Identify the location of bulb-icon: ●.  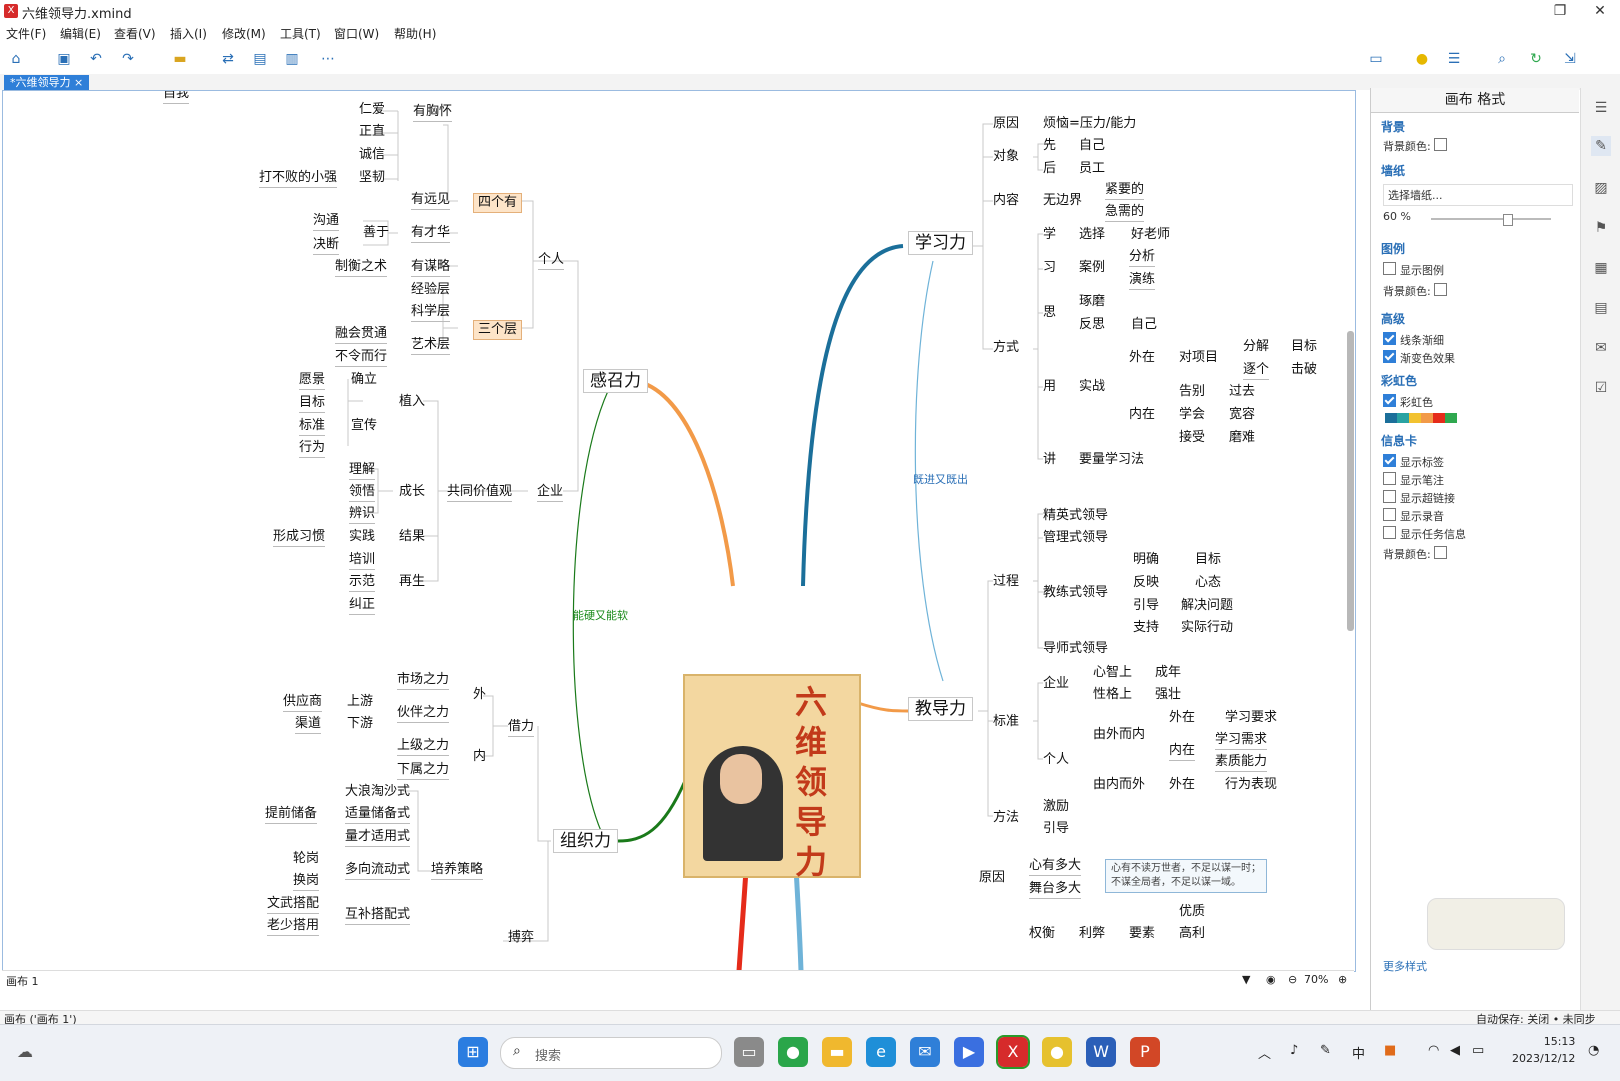
(1422, 59).